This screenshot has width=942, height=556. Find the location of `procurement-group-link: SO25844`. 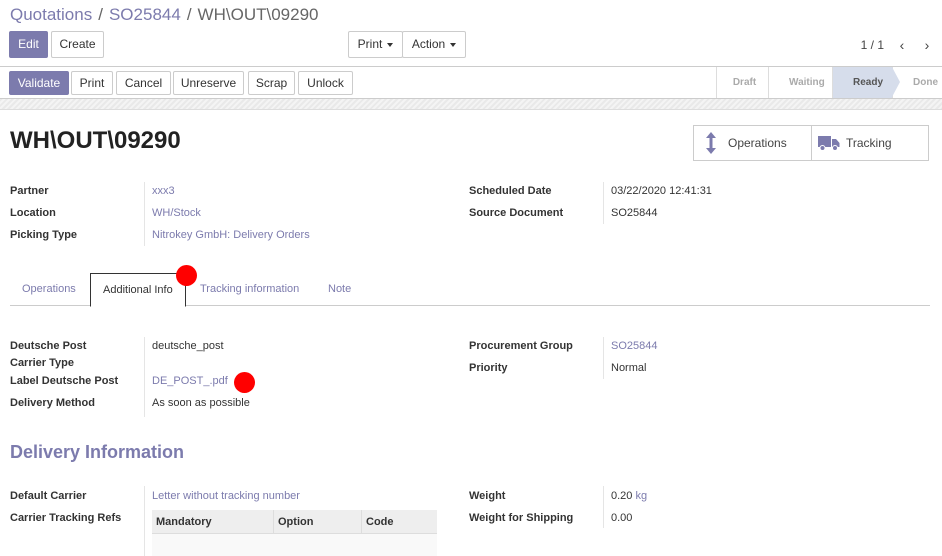

procurement-group-link: SO25844 is located at coordinates (634, 346).